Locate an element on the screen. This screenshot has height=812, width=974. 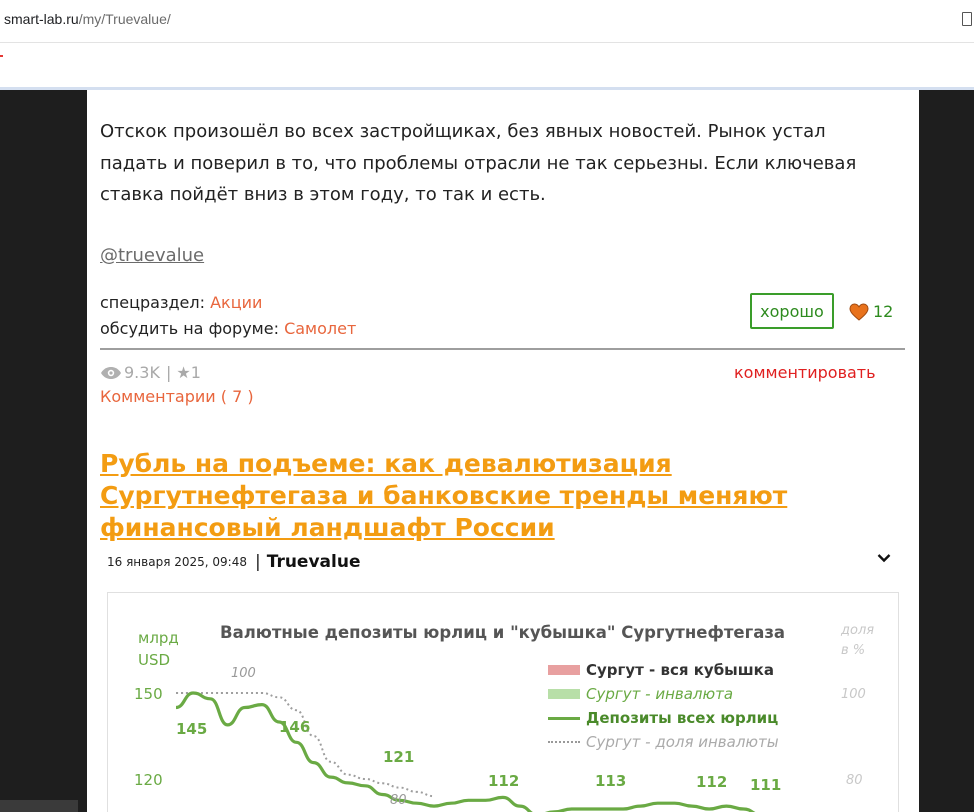
y2-tick-label: 80 is located at coordinates (854, 780).